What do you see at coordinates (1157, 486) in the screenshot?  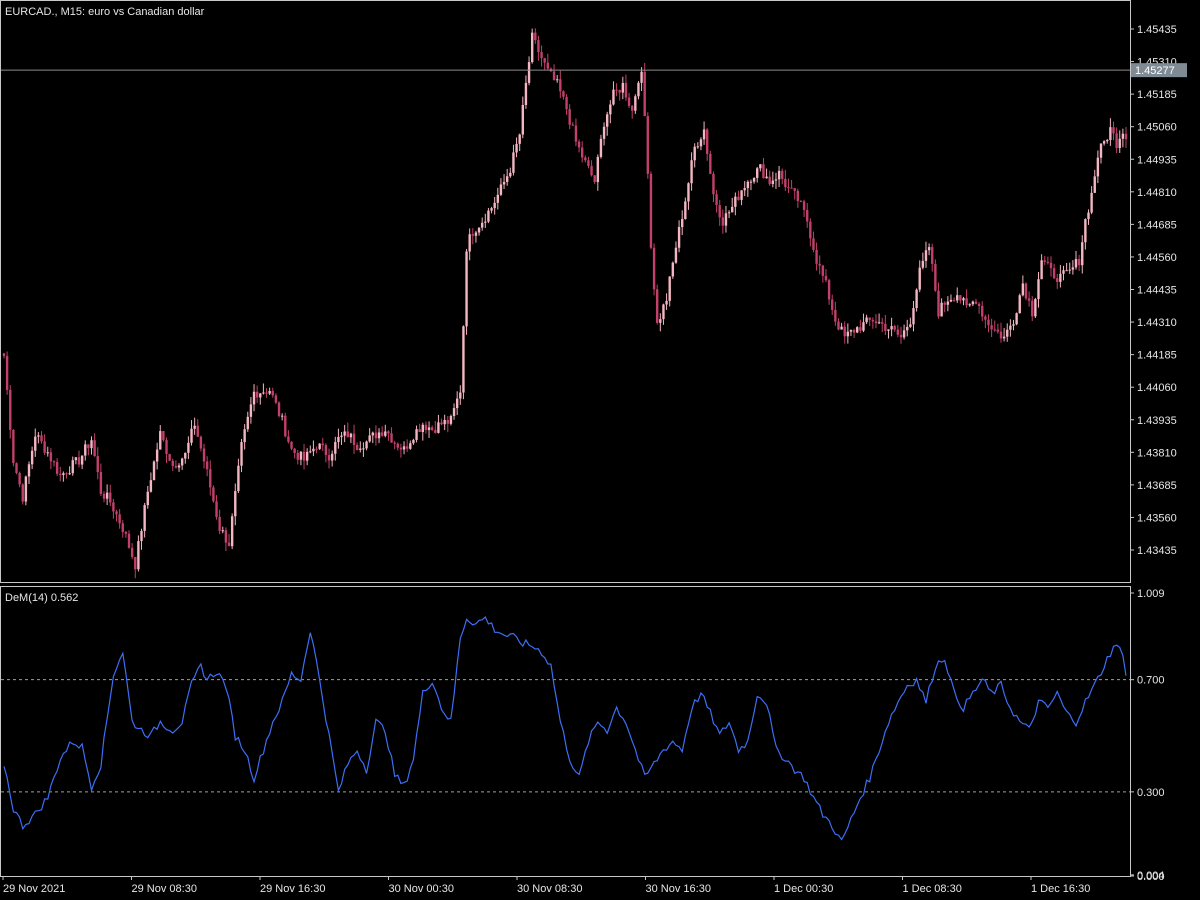 I see `price-tick-label: 1.43685` at bounding box center [1157, 486].